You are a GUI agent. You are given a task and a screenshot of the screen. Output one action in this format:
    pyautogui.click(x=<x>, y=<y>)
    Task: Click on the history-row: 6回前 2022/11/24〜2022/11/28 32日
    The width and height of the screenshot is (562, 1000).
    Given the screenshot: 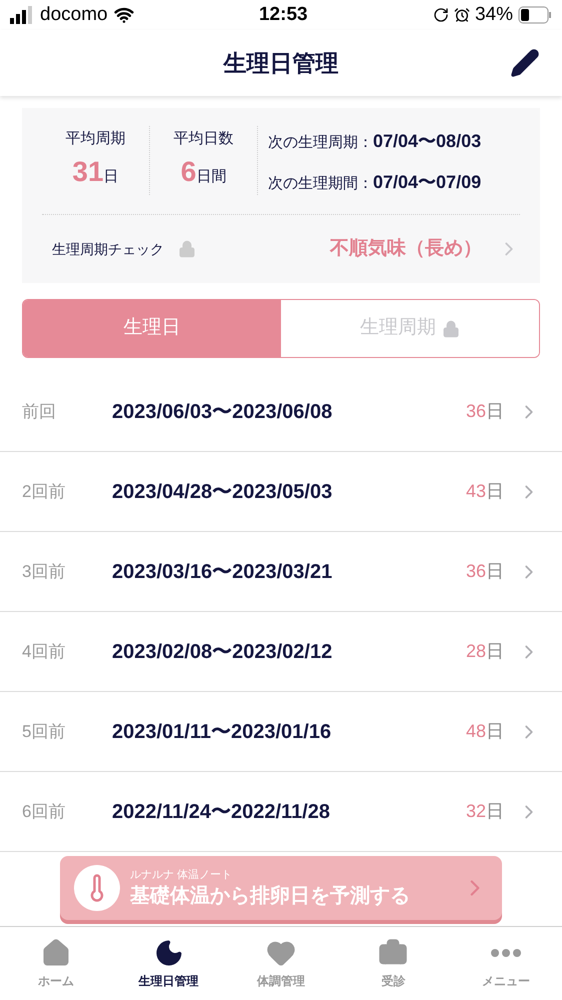 What is the action you would take?
    pyautogui.click(x=281, y=812)
    